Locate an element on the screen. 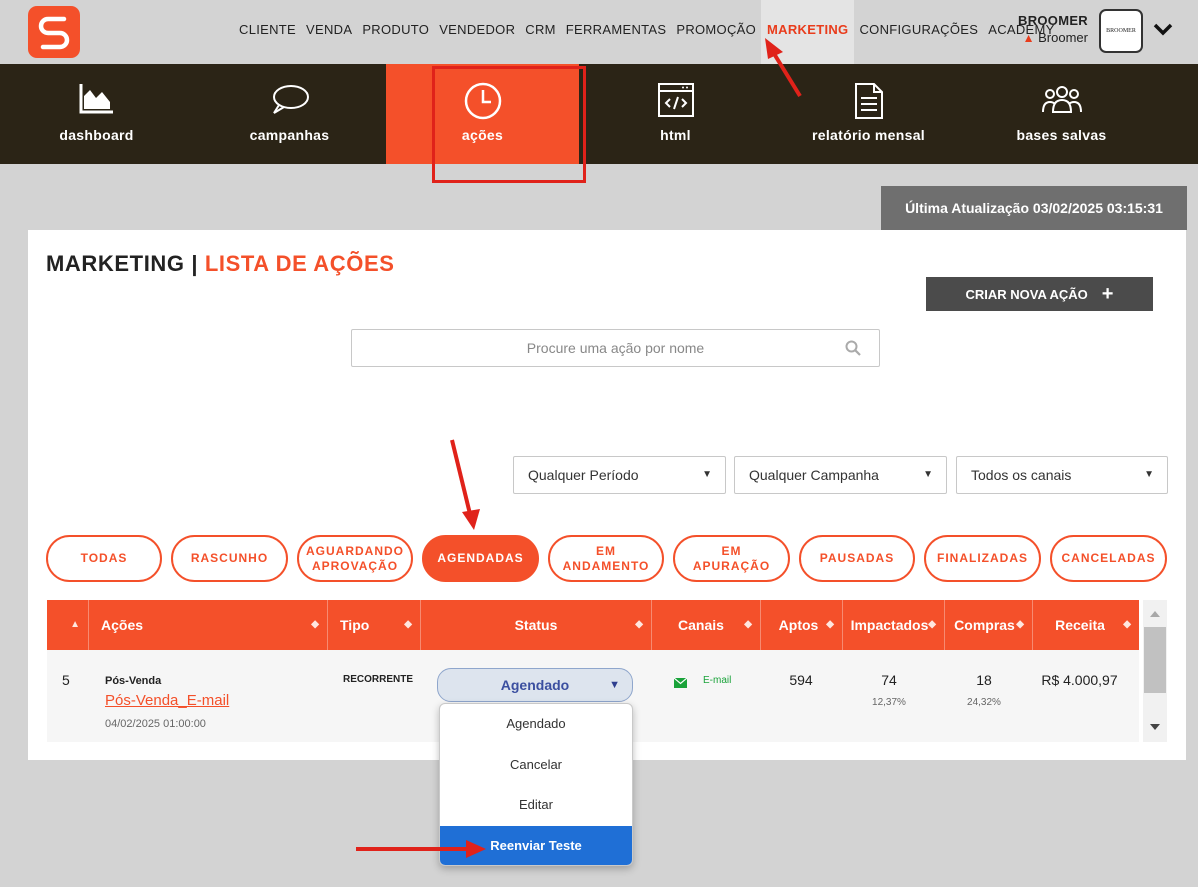  row-aptos: 594 is located at coordinates (801, 680).